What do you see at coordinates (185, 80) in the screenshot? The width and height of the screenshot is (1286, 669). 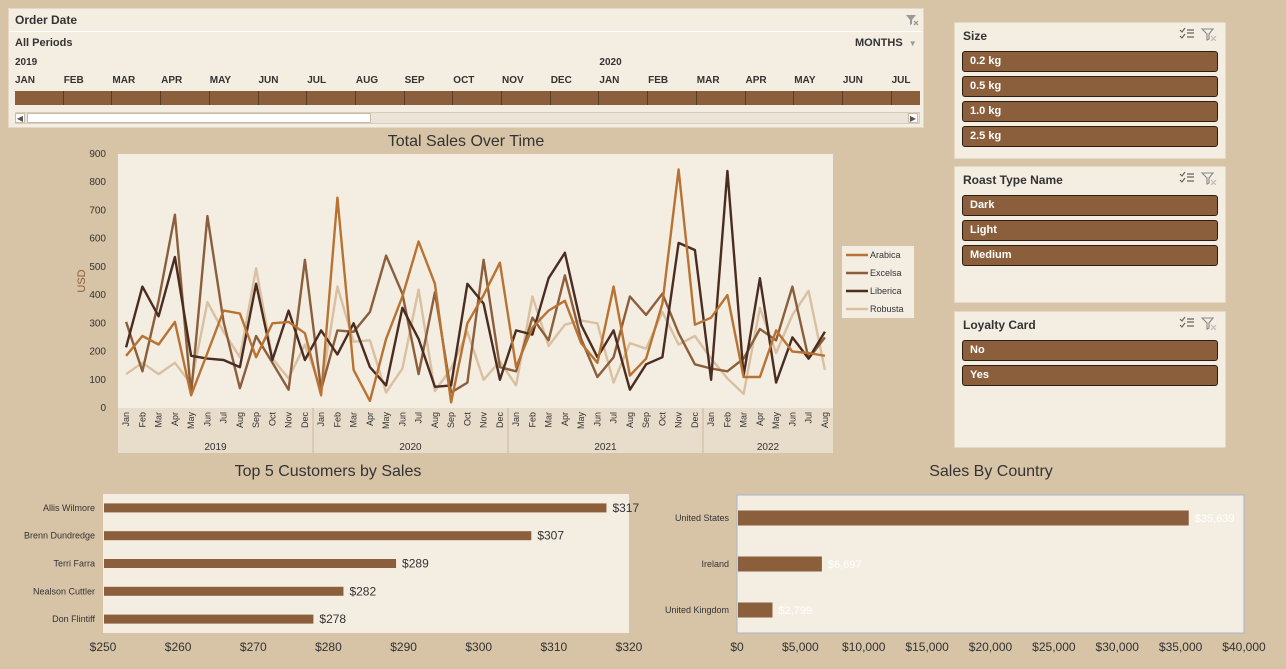 I see `timeline-month-3: APR` at bounding box center [185, 80].